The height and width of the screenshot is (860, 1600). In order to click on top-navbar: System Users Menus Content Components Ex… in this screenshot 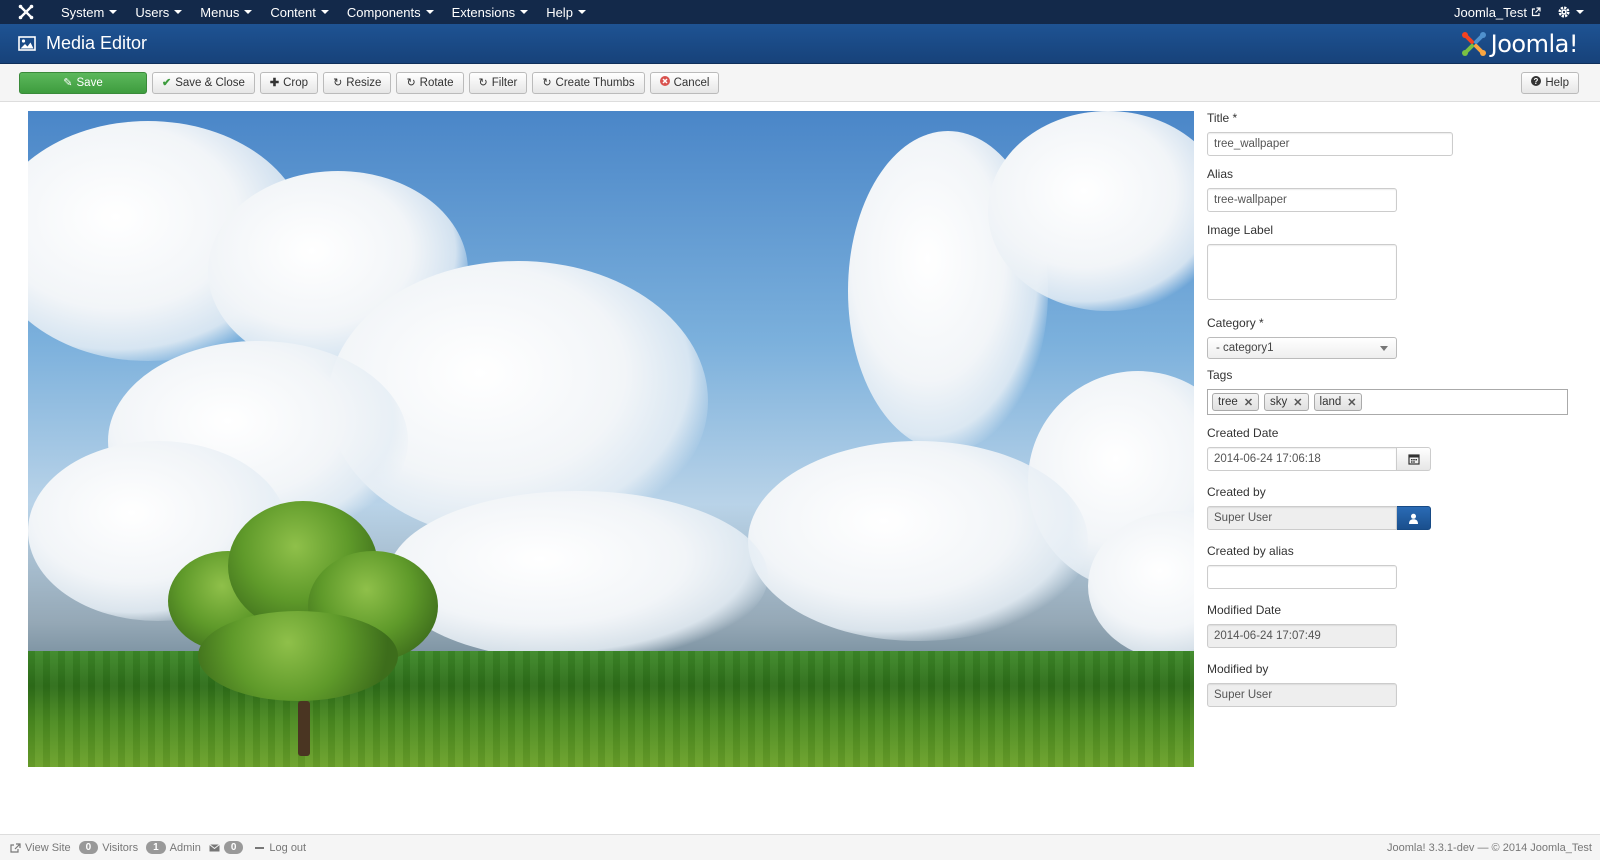, I will do `click(800, 12)`.